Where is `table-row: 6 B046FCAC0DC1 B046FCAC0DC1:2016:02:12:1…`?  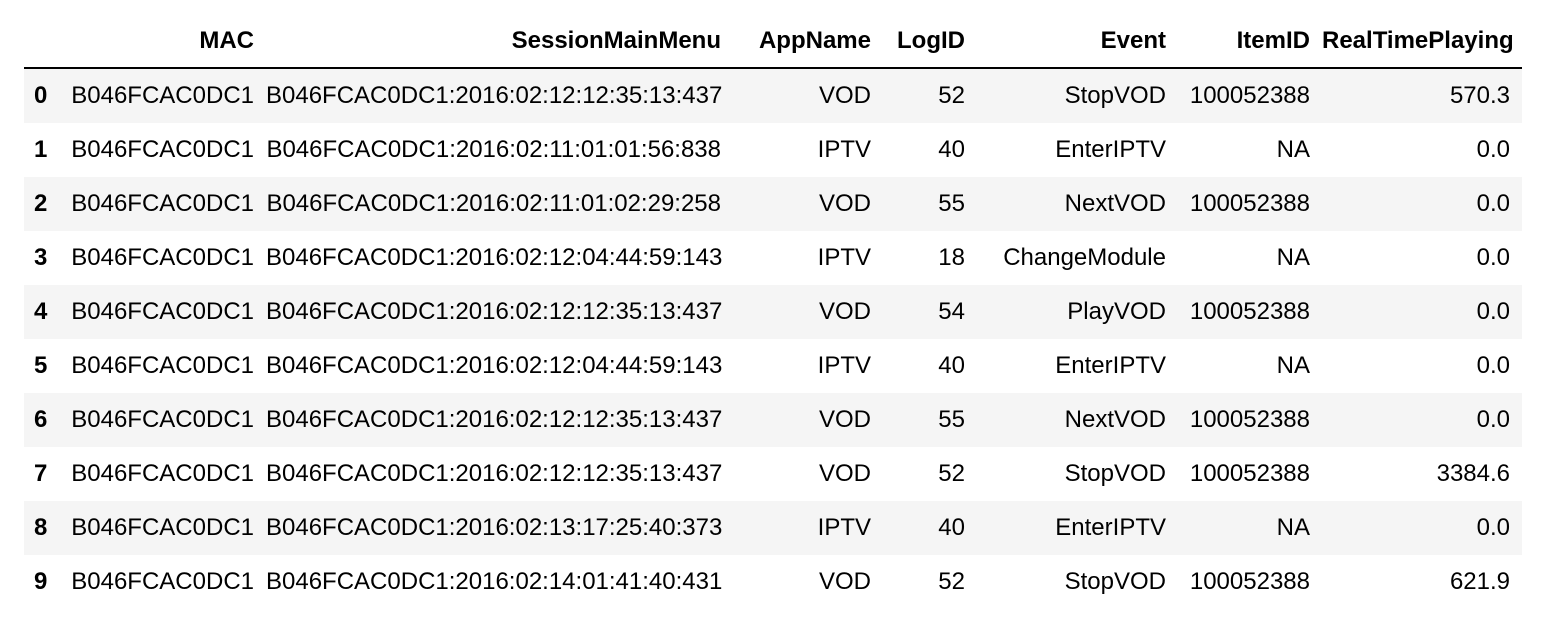
table-row: 6 B046FCAC0DC1 B046FCAC0DC1:2016:02:12:1… is located at coordinates (773, 420).